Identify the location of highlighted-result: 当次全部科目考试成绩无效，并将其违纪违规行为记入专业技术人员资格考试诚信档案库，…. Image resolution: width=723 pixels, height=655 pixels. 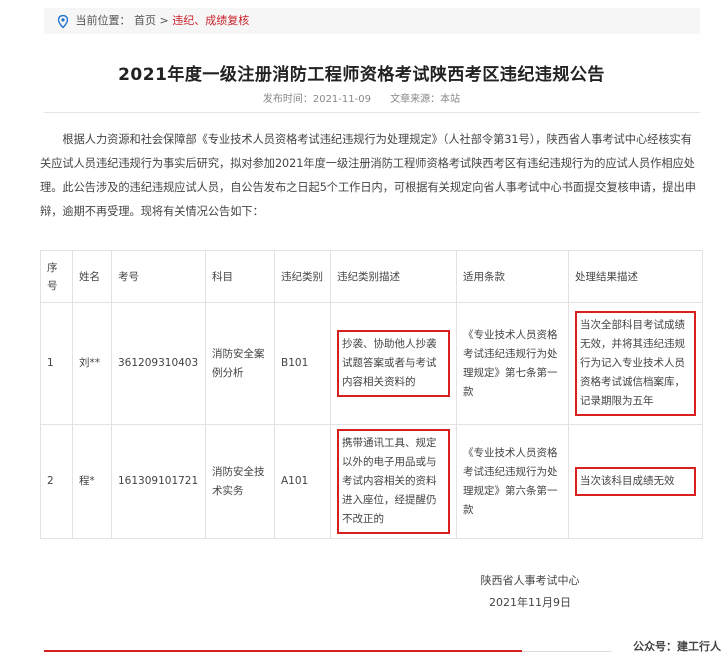
(635, 363).